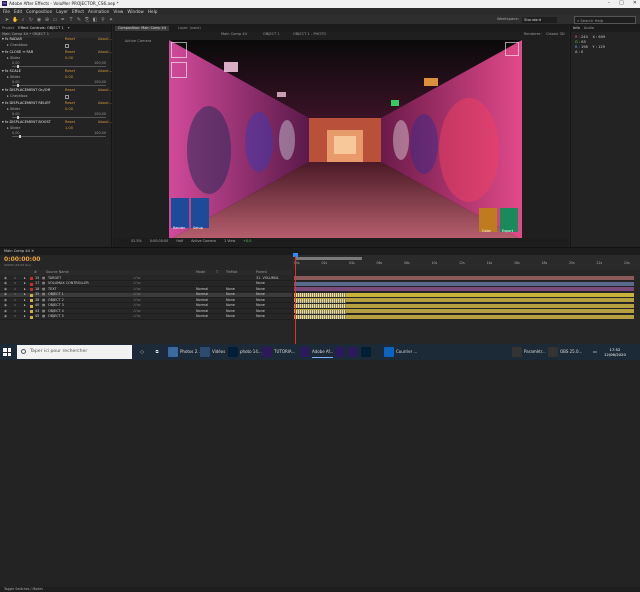  Describe the element at coordinates (103, 20) in the screenshot. I see `roto-tool-icon: ⚲` at that location.